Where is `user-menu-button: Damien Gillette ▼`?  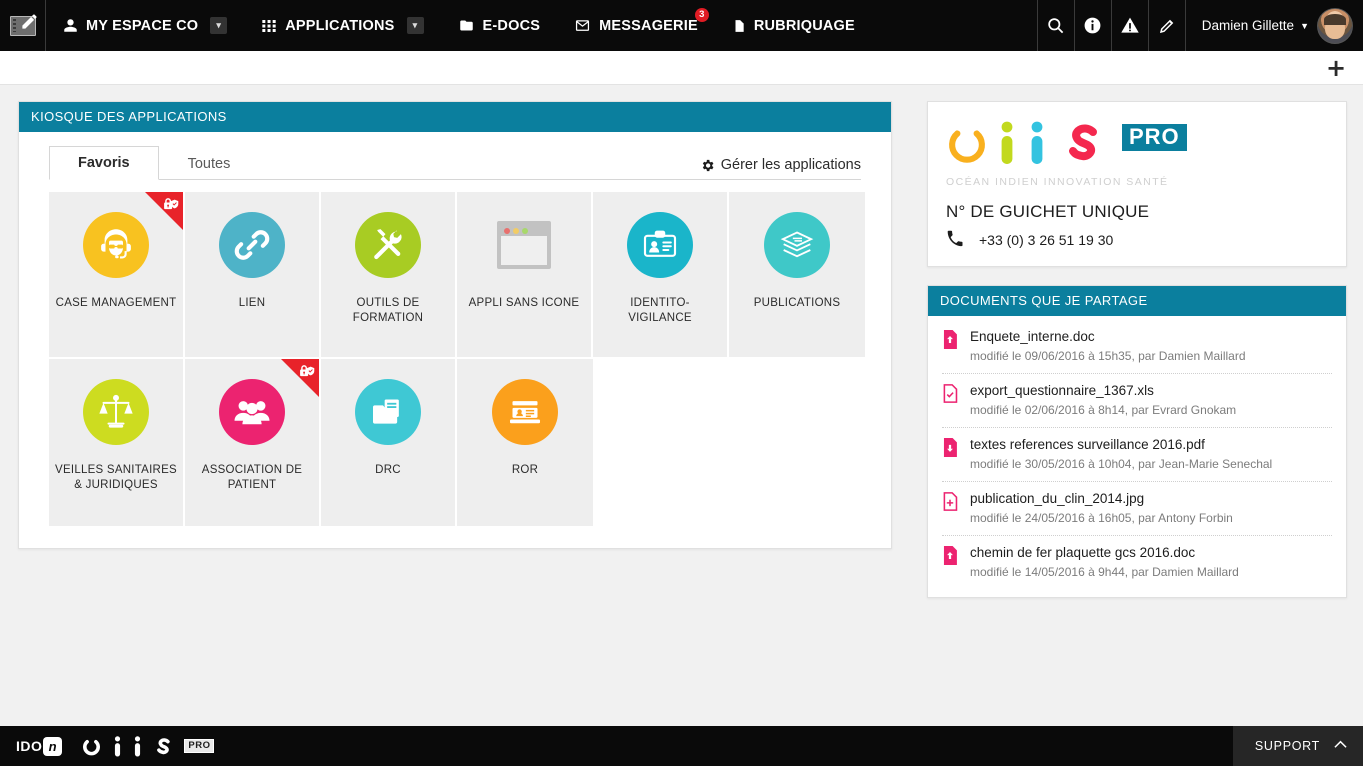
user-menu-button: Damien Gillette ▼ is located at coordinates (1273, 25).